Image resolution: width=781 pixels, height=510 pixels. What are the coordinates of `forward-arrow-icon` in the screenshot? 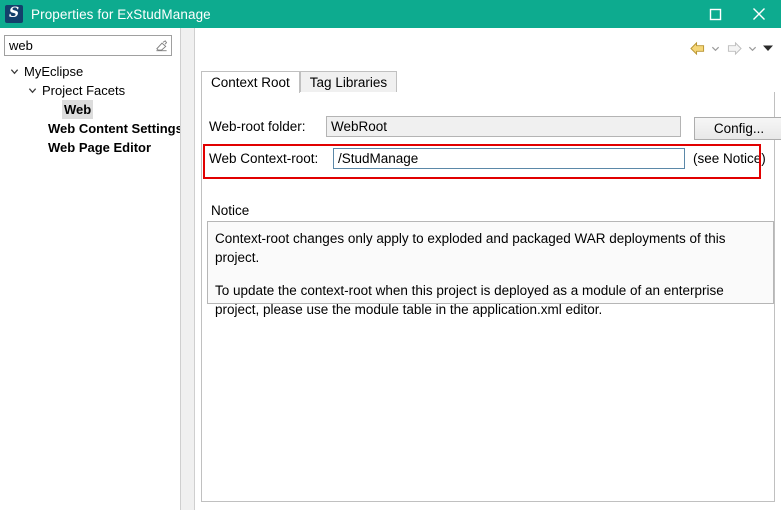 It's located at (734, 48).